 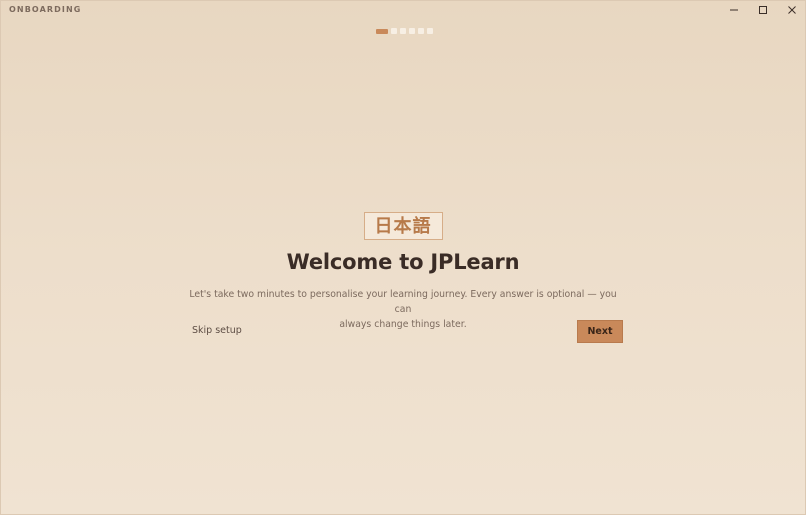 I want to click on step-progress-indicator, so click(x=404, y=31).